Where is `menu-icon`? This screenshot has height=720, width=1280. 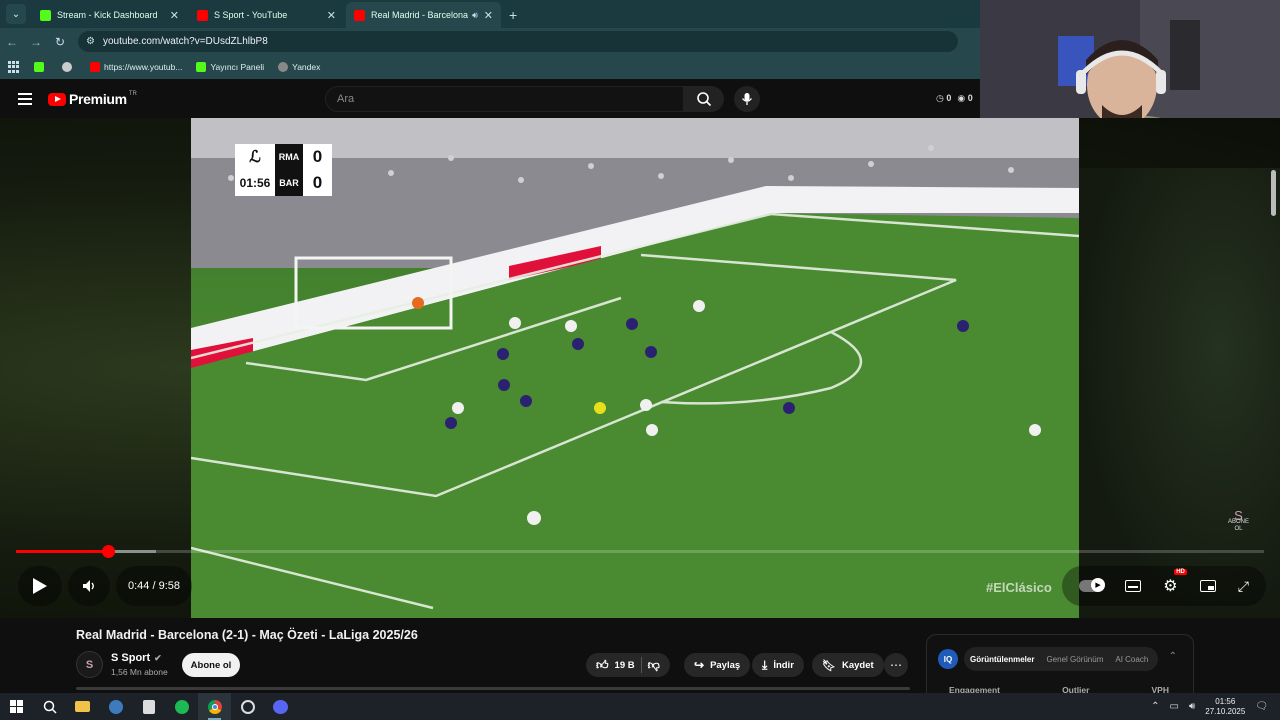 menu-icon is located at coordinates (25, 99).